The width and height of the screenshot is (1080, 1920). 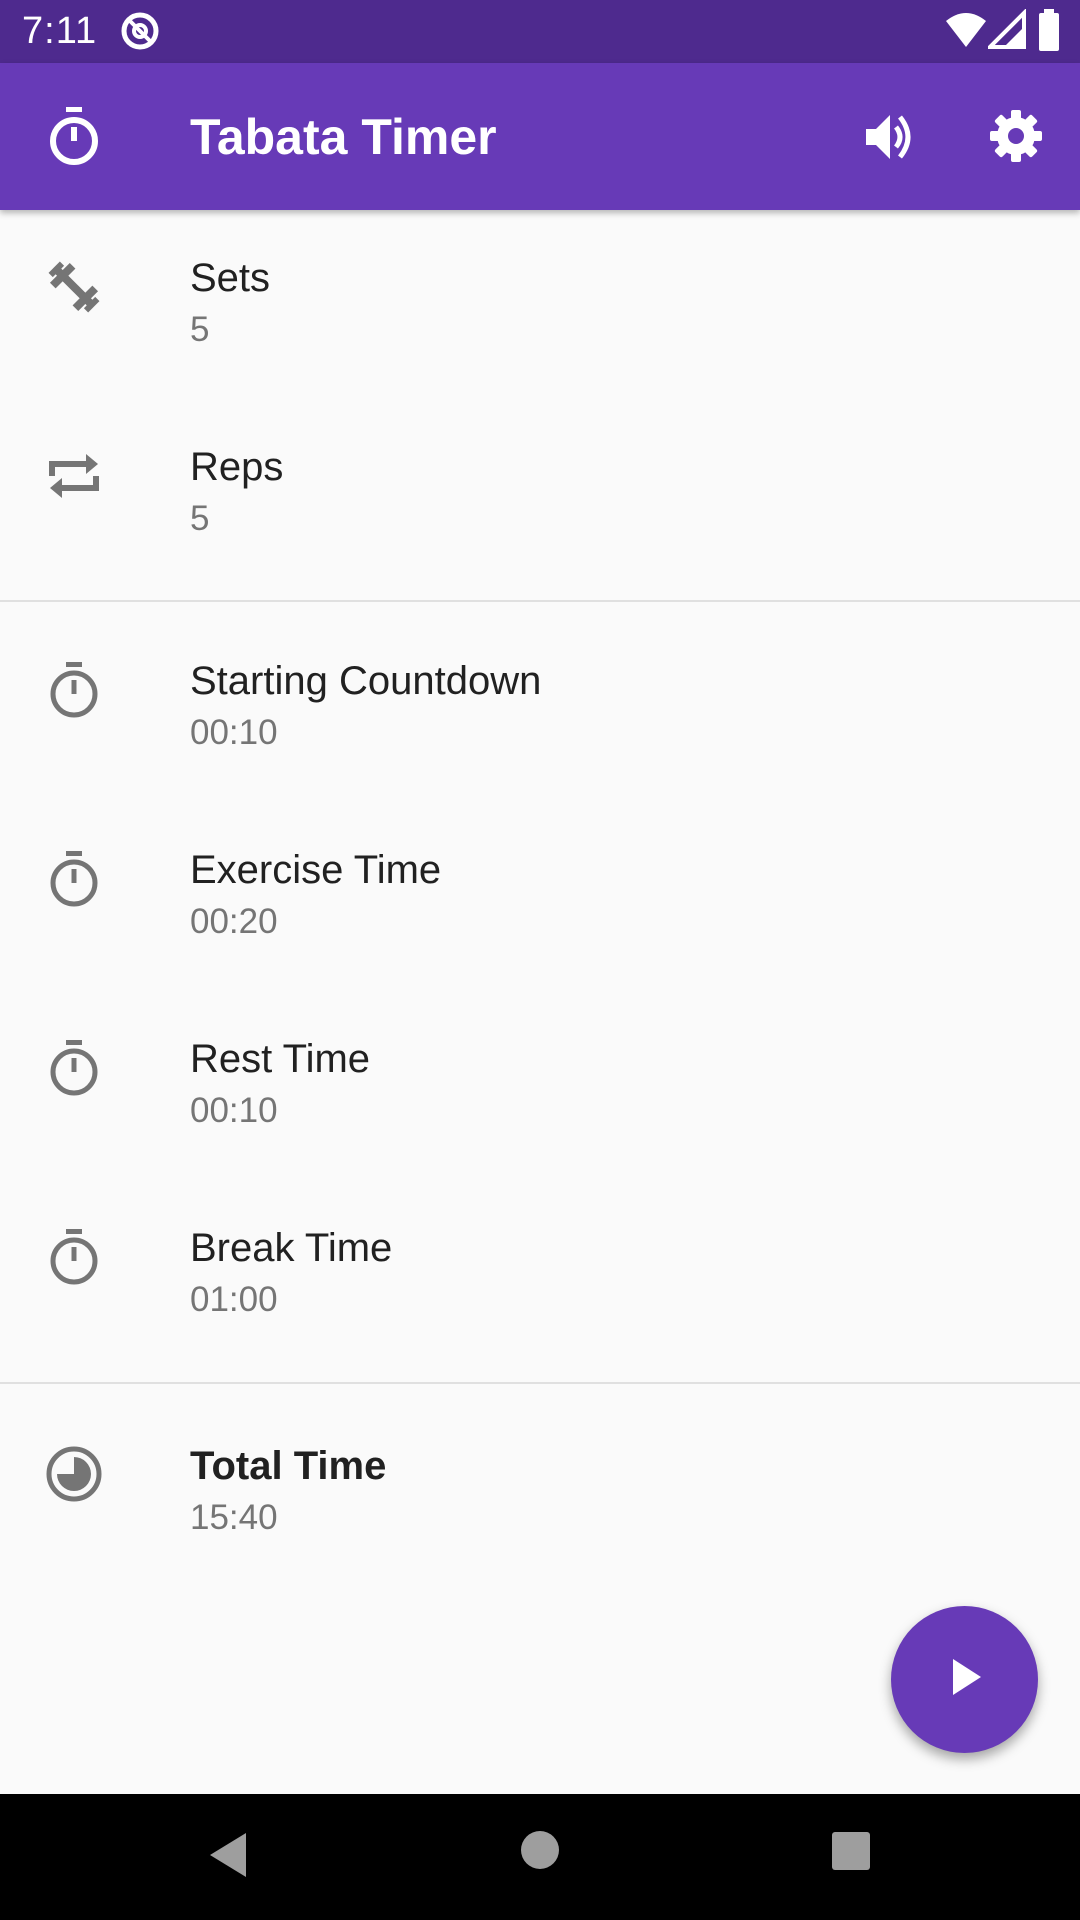 I want to click on home-circle-icon, so click(x=540, y=1852).